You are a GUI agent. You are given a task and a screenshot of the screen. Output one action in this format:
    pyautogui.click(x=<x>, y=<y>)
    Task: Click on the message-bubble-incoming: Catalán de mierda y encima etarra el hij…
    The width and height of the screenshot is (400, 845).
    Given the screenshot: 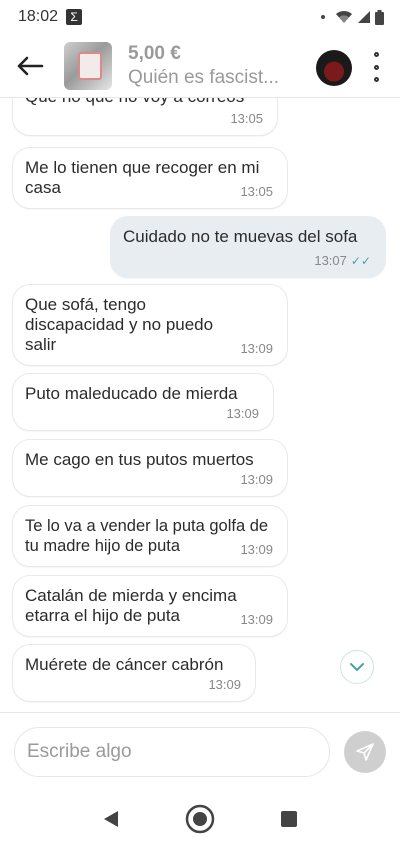 What is the action you would take?
    pyautogui.click(x=150, y=606)
    